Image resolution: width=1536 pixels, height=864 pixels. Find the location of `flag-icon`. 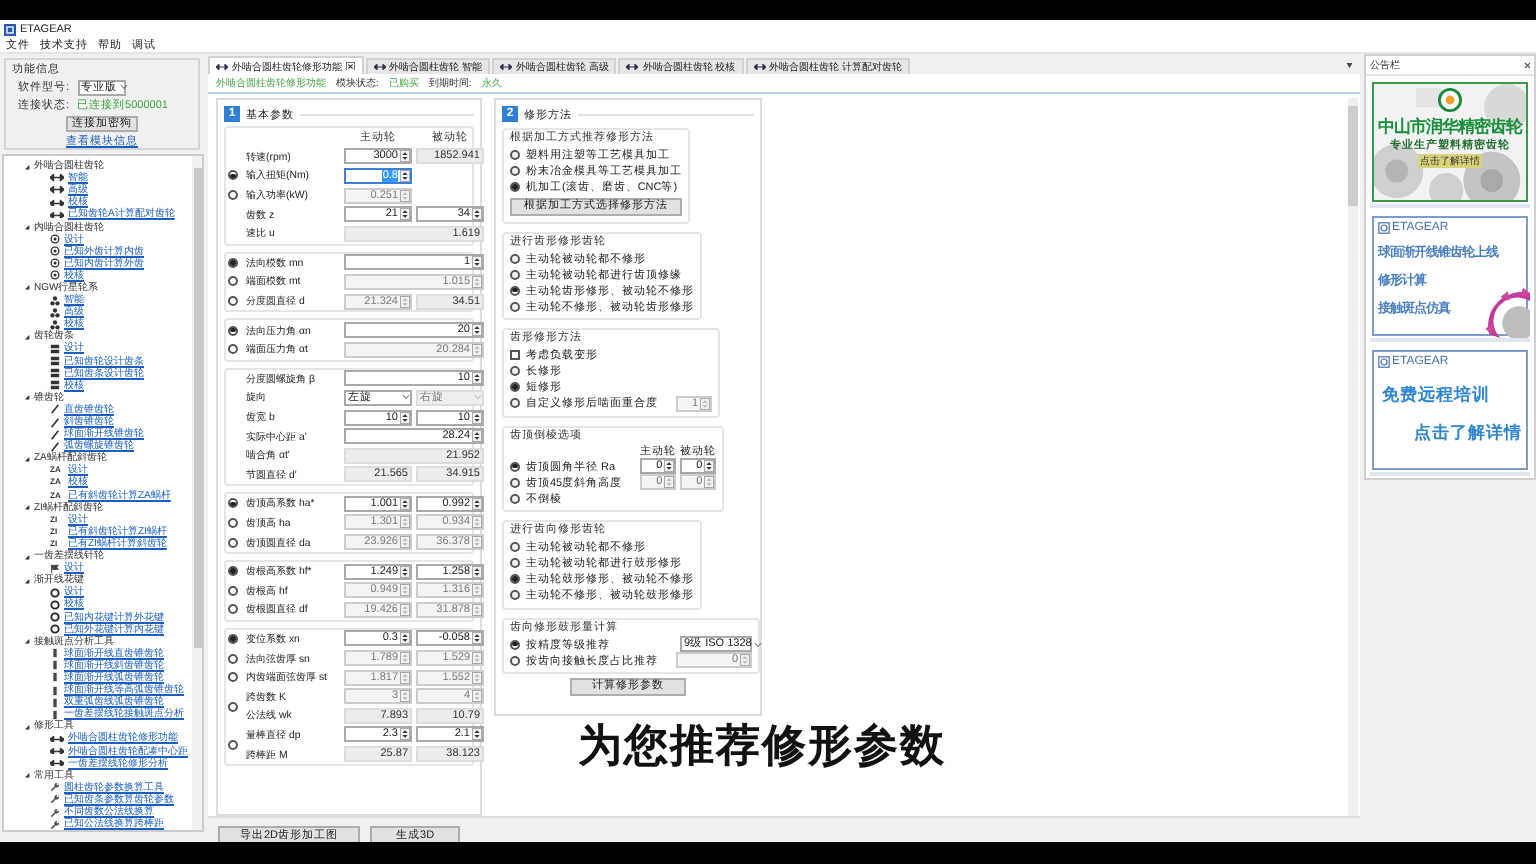

flag-icon is located at coordinates (55, 568).